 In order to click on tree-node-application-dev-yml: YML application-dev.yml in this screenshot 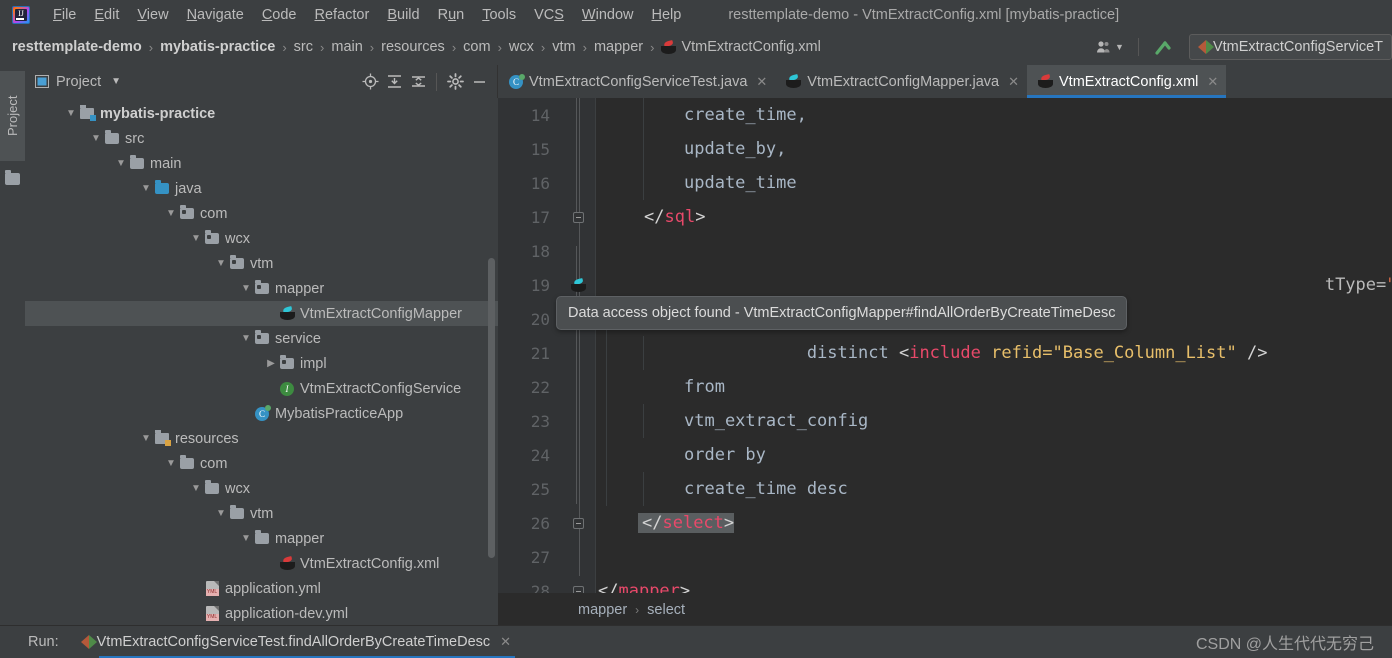, I will do `click(261, 613)`.